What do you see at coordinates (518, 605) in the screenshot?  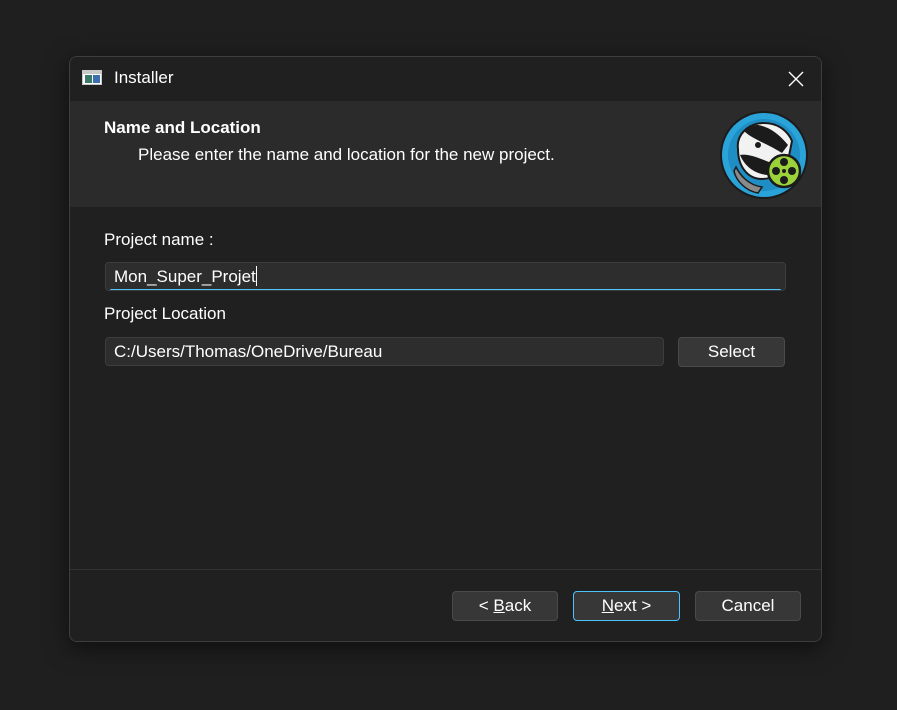 I see `back-label-rest: ack` at bounding box center [518, 605].